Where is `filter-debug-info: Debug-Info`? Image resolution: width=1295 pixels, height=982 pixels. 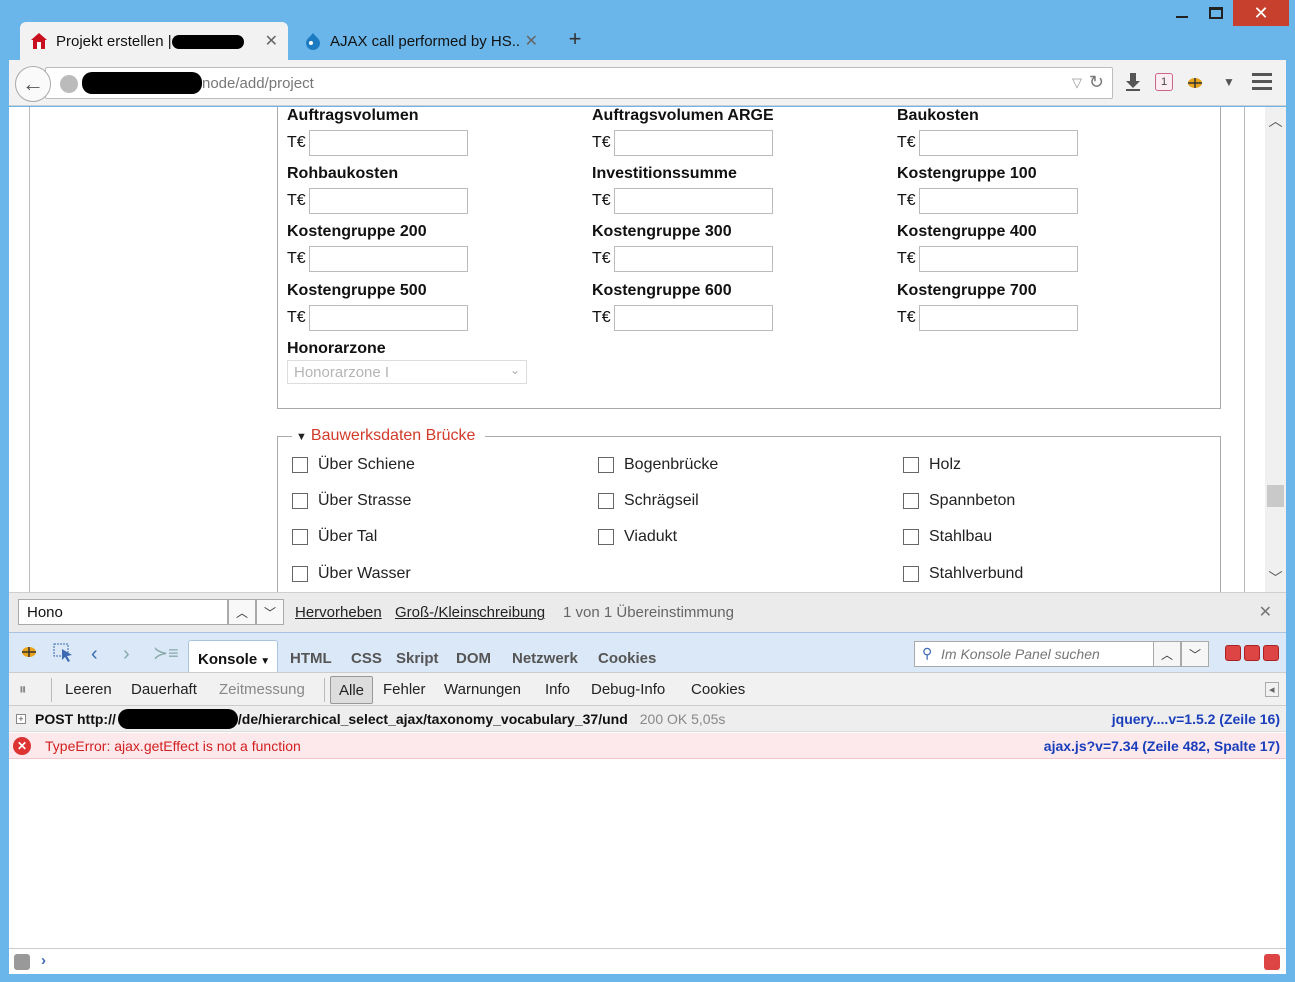 filter-debug-info: Debug-Info is located at coordinates (628, 689).